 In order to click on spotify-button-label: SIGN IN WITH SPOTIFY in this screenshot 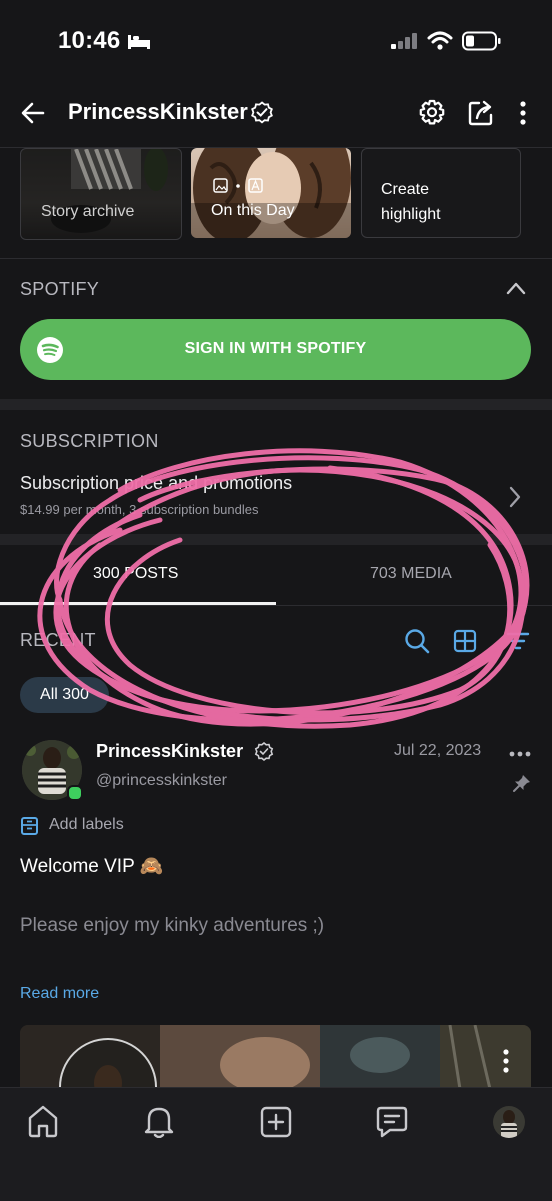, I will do `click(275, 348)`.